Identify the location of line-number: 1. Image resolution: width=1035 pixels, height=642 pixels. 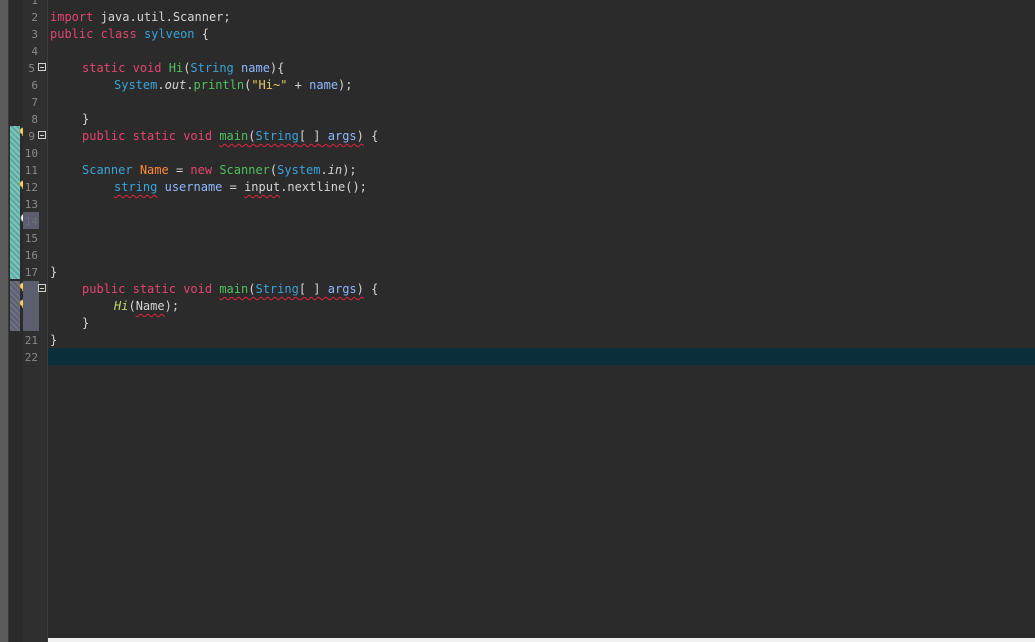
(34, 3).